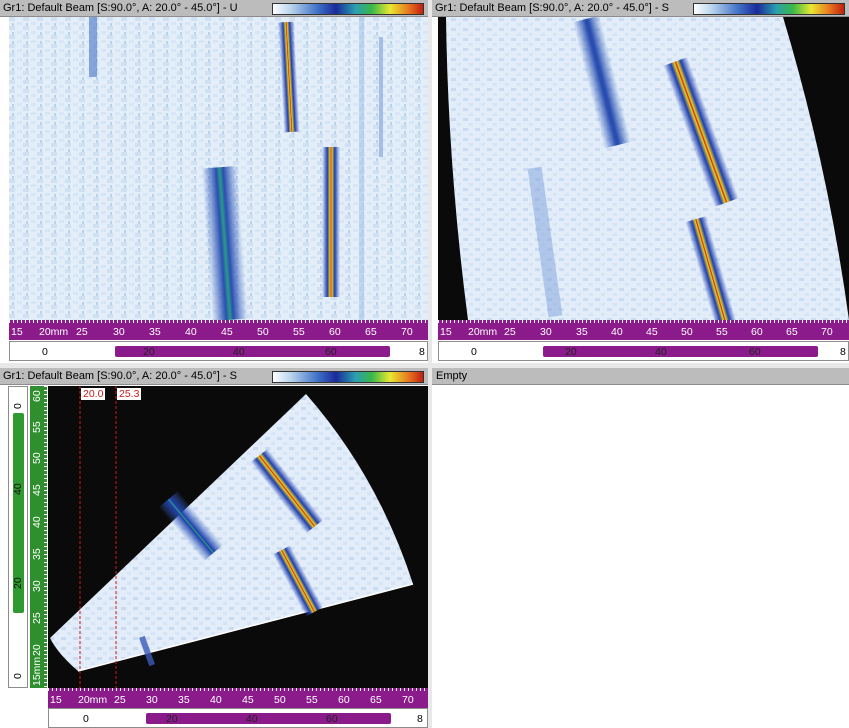 Image resolution: width=849 pixels, height=728 pixels. What do you see at coordinates (129, 394) in the screenshot?
I see `cursor-label-2: 25.3` at bounding box center [129, 394].